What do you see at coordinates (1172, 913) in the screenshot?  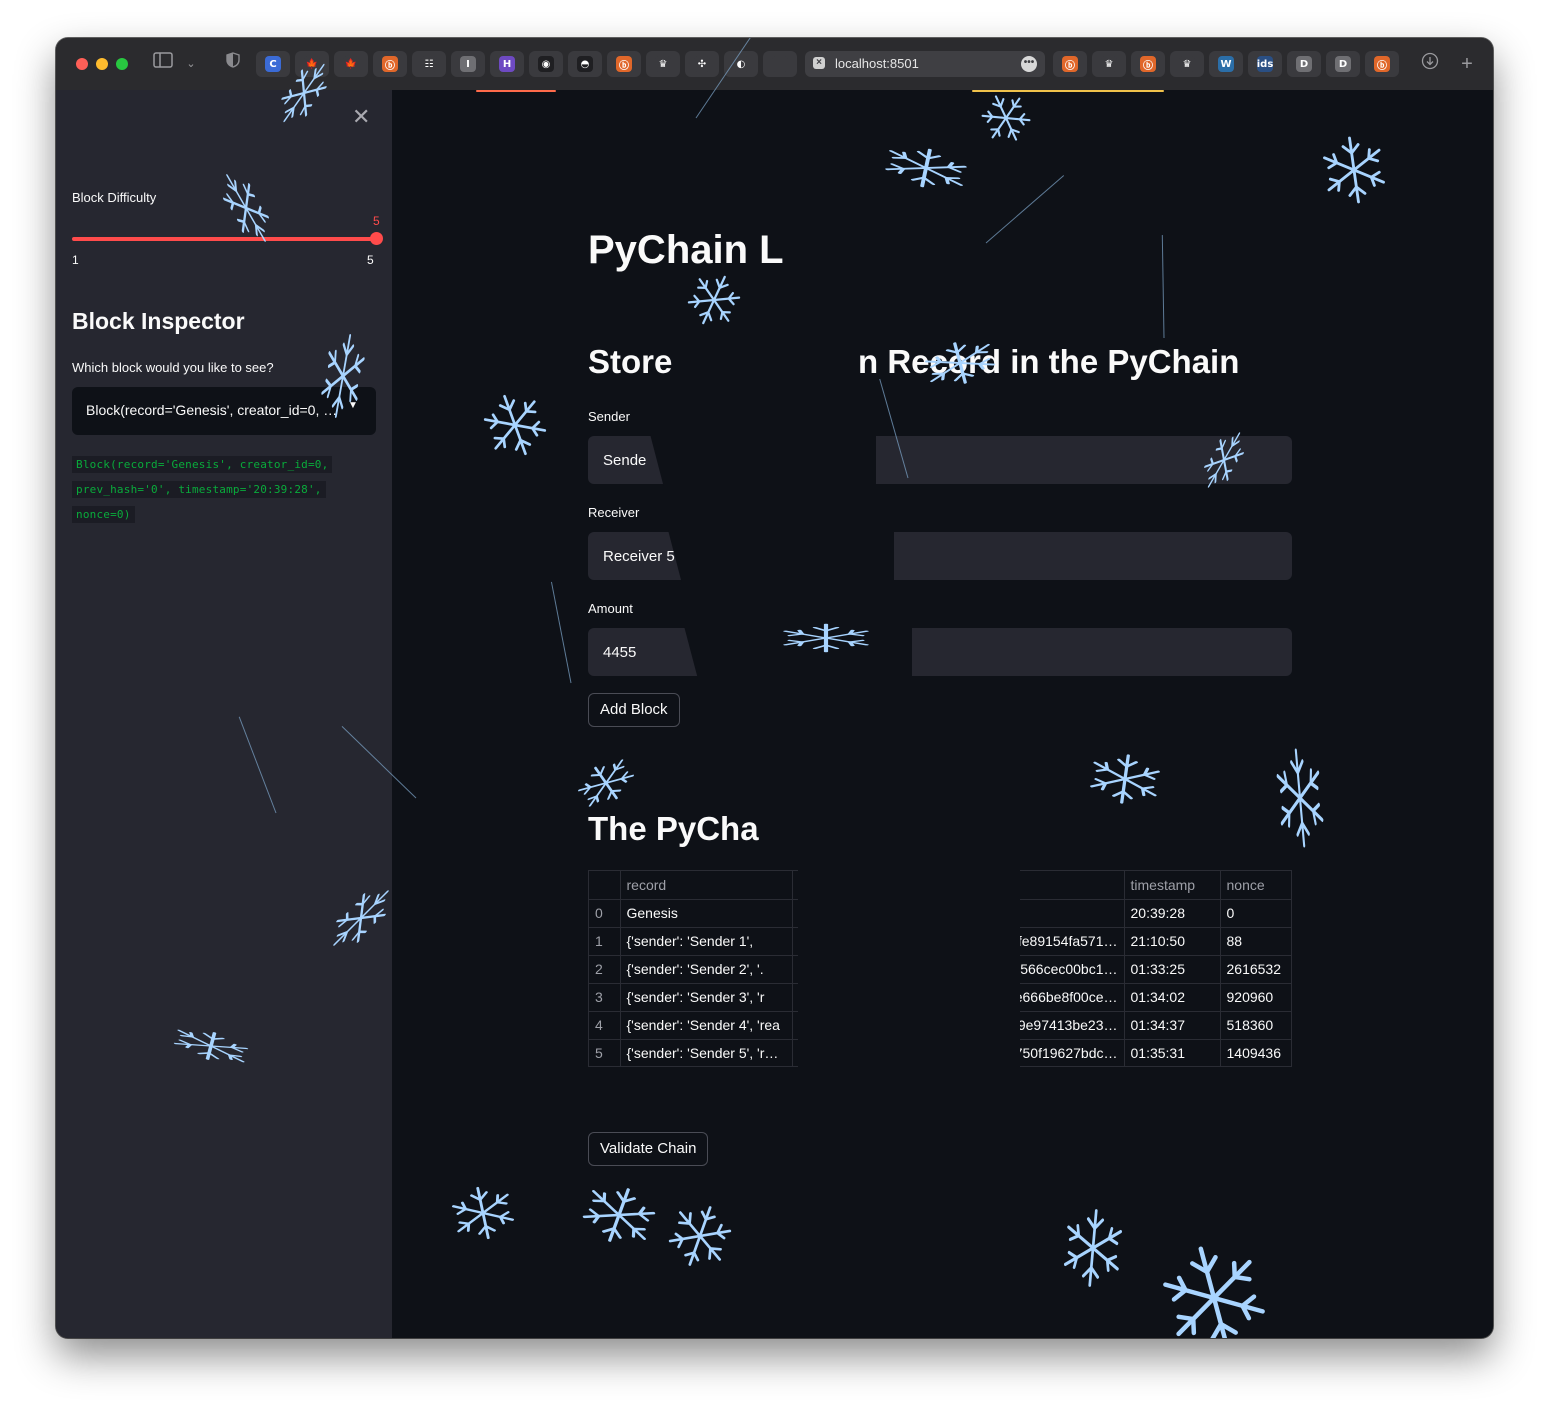 I see `table-cell: 20:39:28` at bounding box center [1172, 913].